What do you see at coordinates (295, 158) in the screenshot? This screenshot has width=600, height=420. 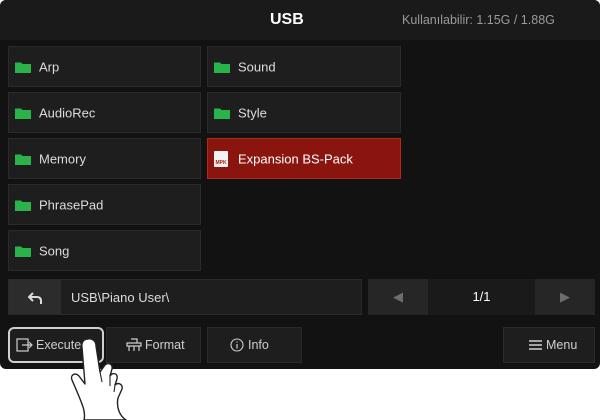 I see `file-label: Expansion BS-Pack` at bounding box center [295, 158].